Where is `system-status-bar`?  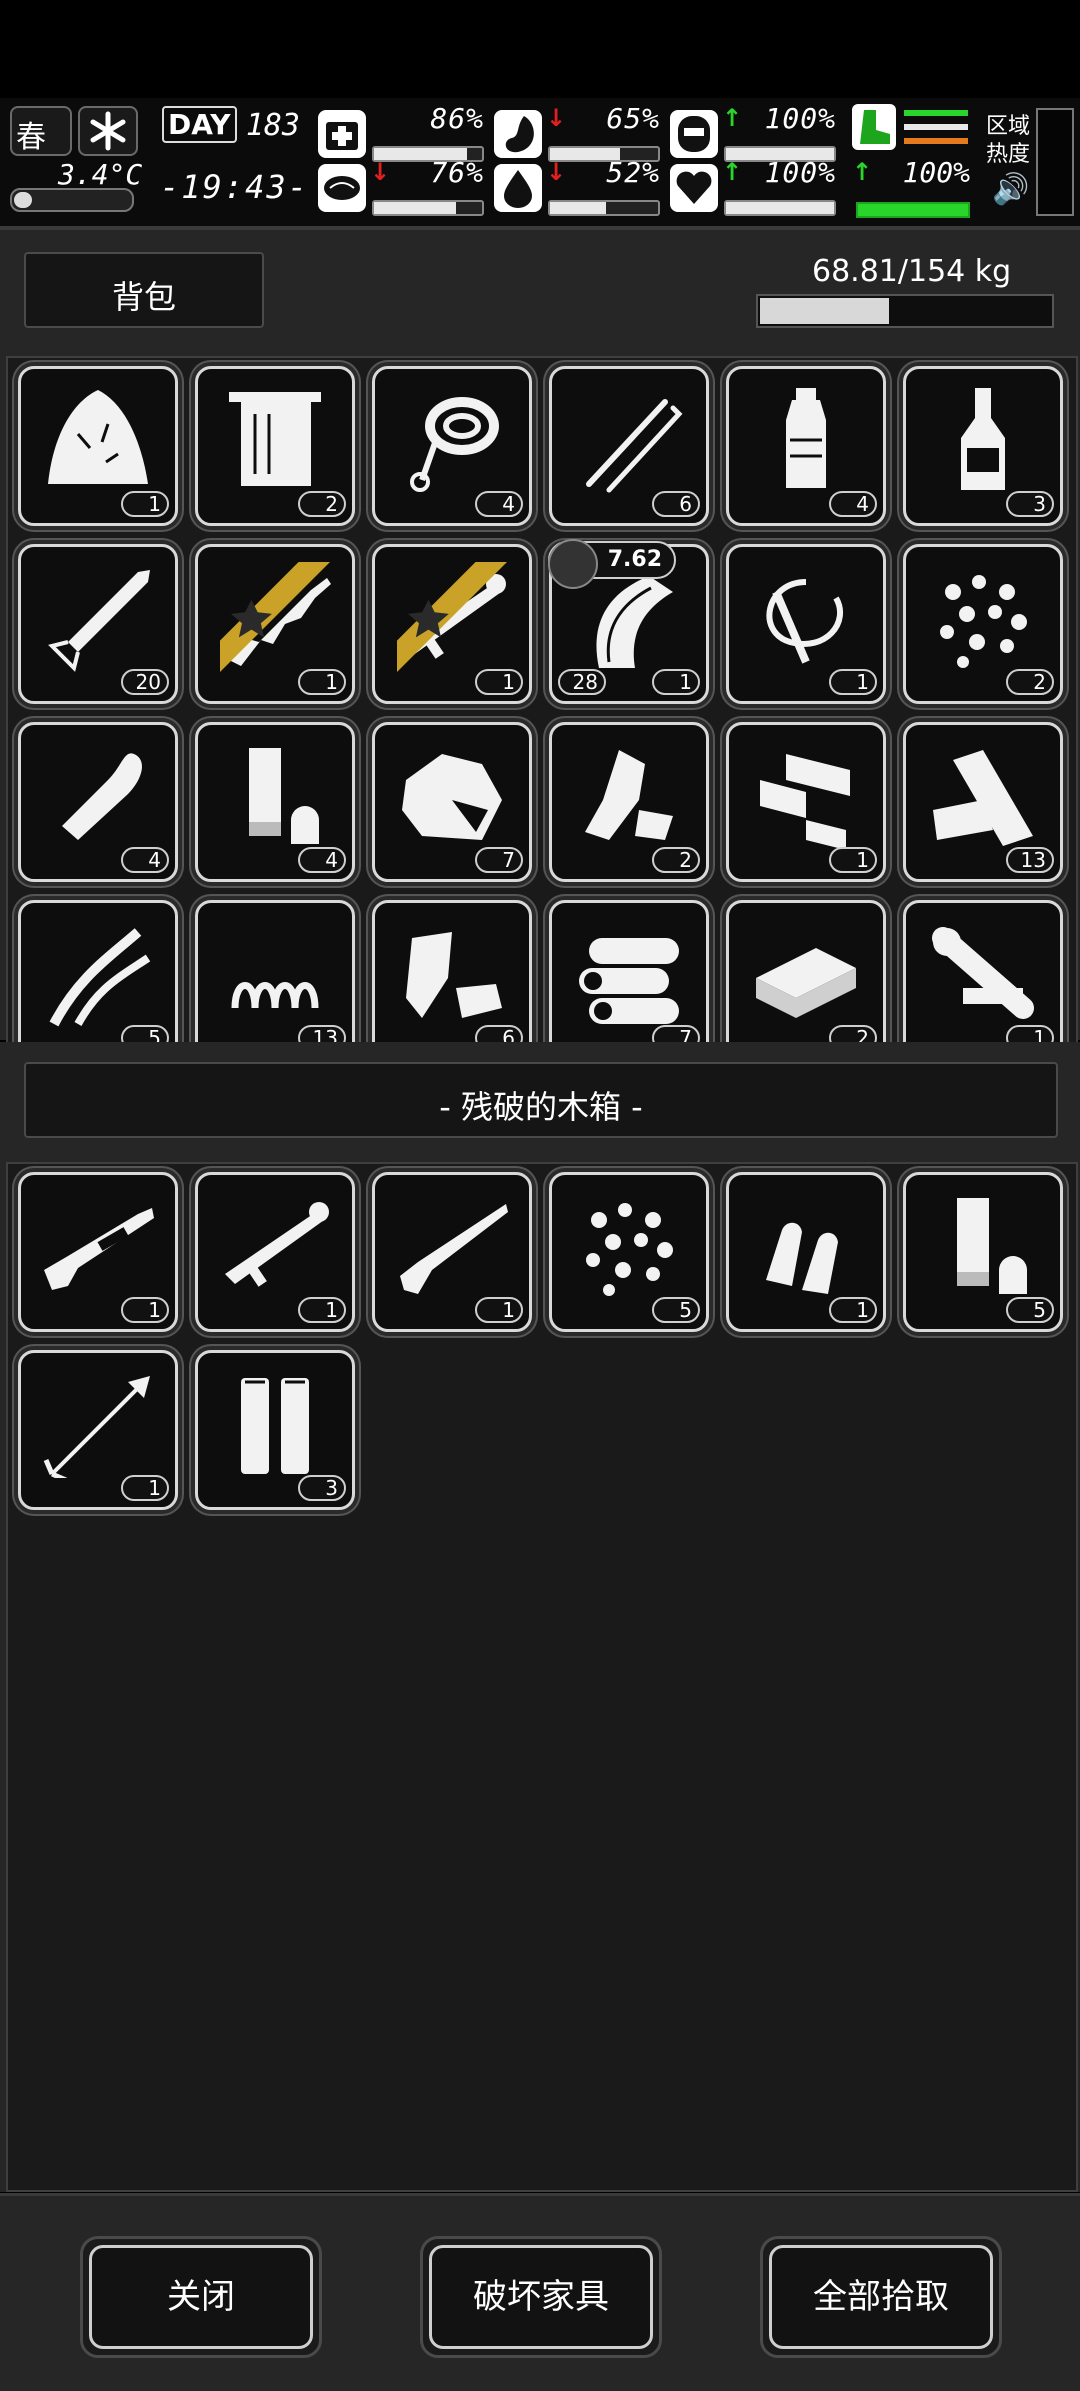 system-status-bar is located at coordinates (540, 49).